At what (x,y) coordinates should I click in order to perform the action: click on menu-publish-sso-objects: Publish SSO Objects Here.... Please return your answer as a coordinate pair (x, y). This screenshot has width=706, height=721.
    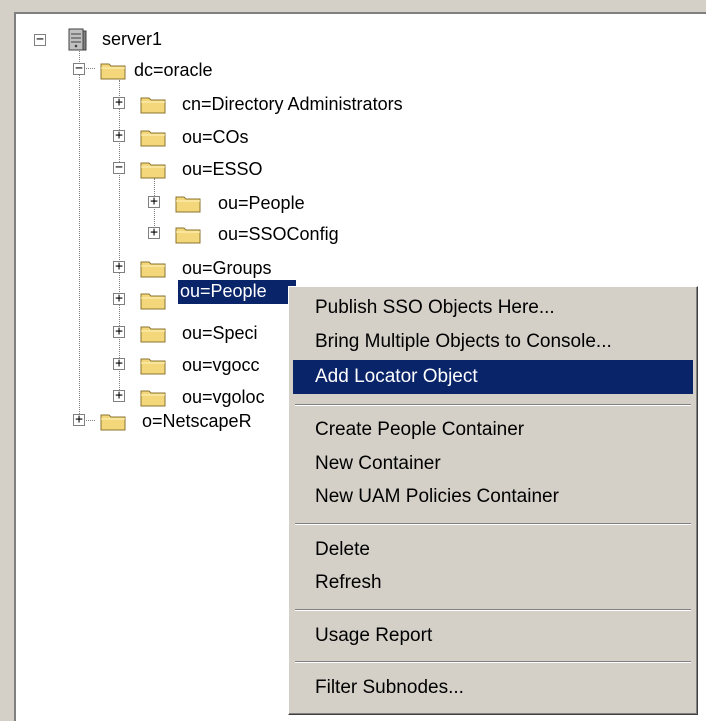
    Looking at the image, I should click on (493, 308).